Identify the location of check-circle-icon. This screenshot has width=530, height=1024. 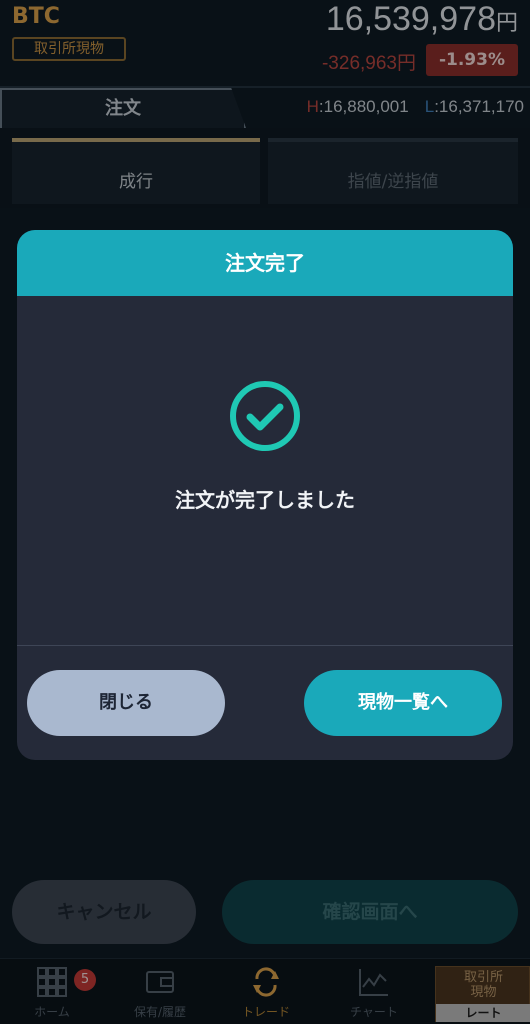
(265, 416).